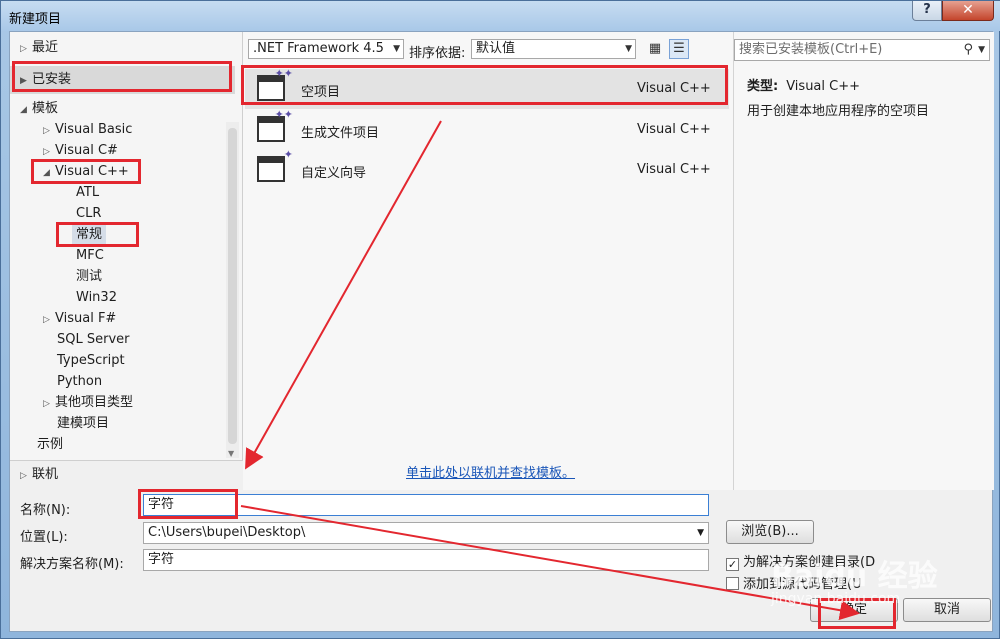 The image size is (1000, 639). What do you see at coordinates (836, 599) in the screenshot?
I see `watermark-url: jingyan.baidu.com` at bounding box center [836, 599].